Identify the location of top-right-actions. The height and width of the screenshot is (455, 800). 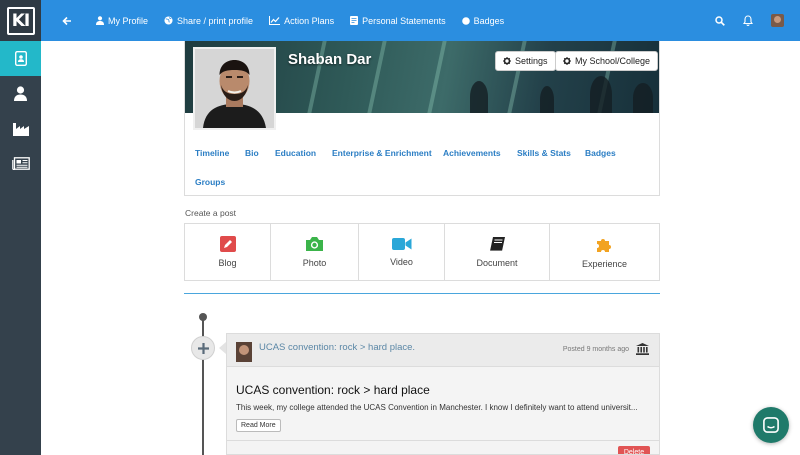
(740, 20).